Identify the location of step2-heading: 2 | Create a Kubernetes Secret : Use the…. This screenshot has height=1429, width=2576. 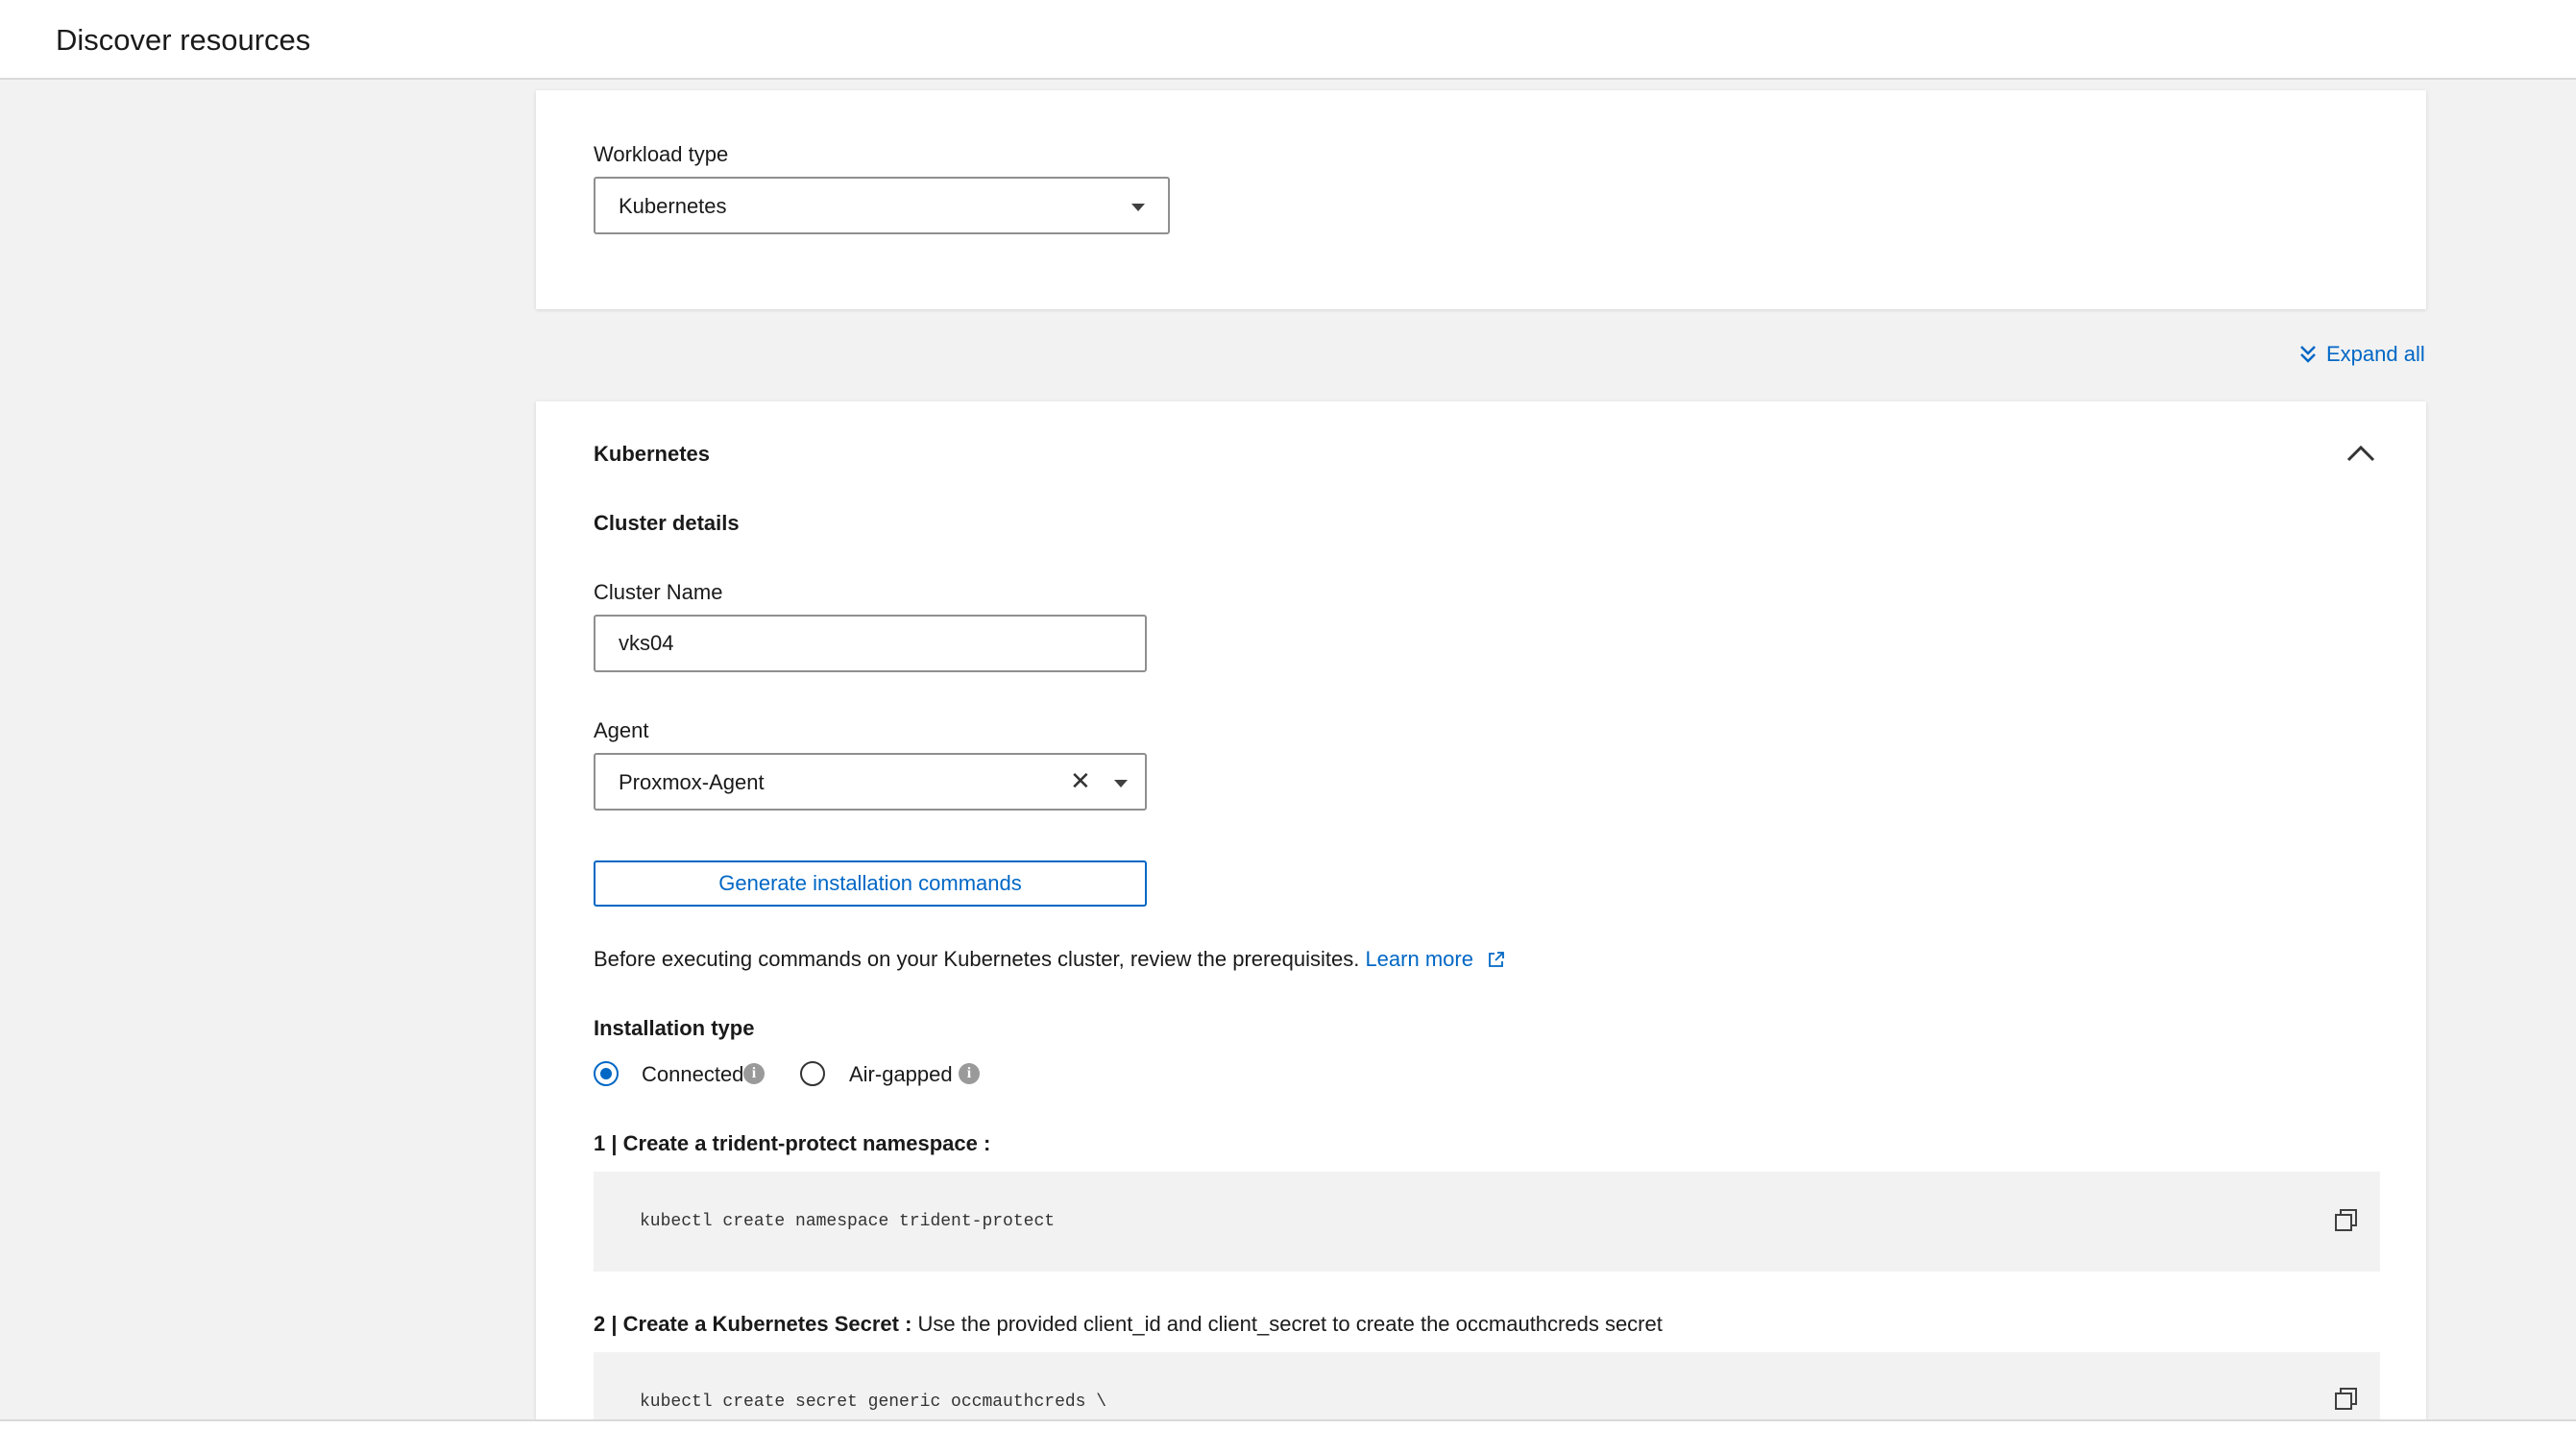
(1129, 1324).